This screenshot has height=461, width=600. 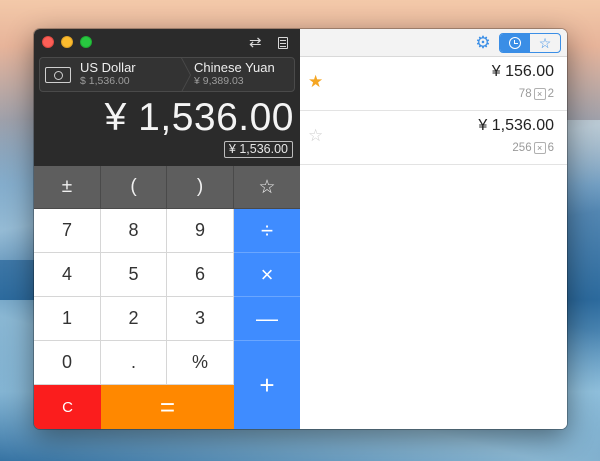 I want to click on clock-icon, so click(x=515, y=43).